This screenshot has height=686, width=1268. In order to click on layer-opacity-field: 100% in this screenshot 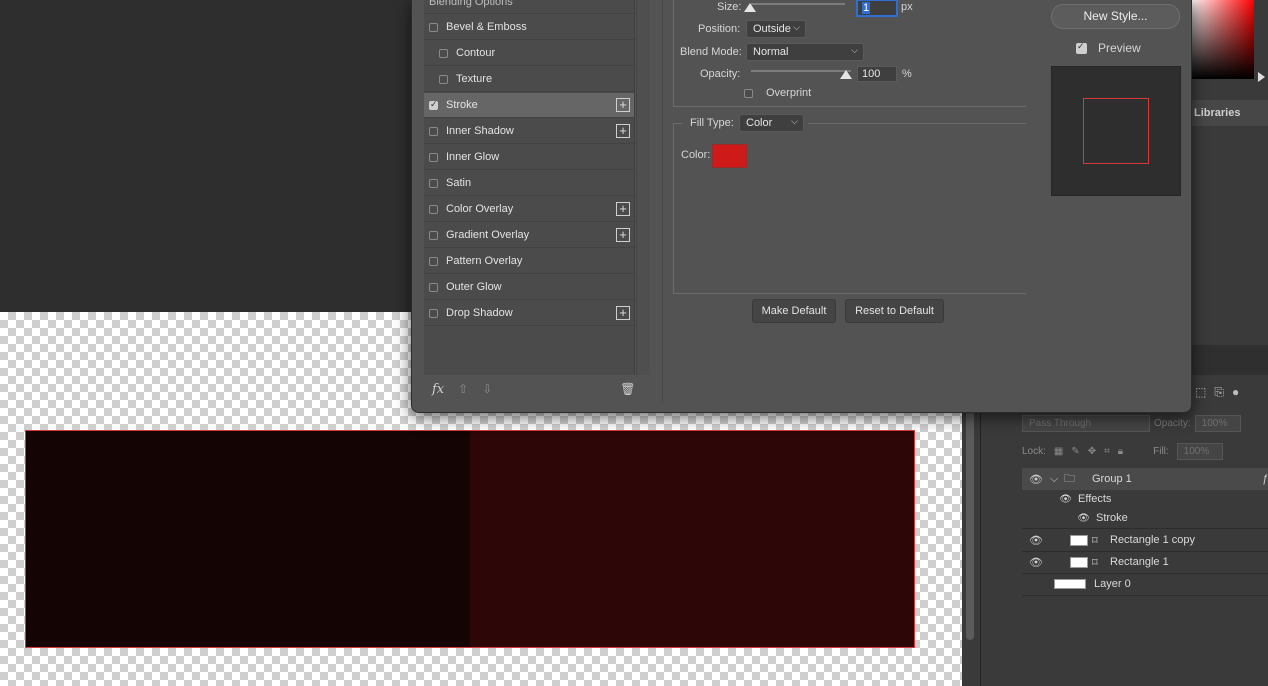, I will do `click(1217, 423)`.